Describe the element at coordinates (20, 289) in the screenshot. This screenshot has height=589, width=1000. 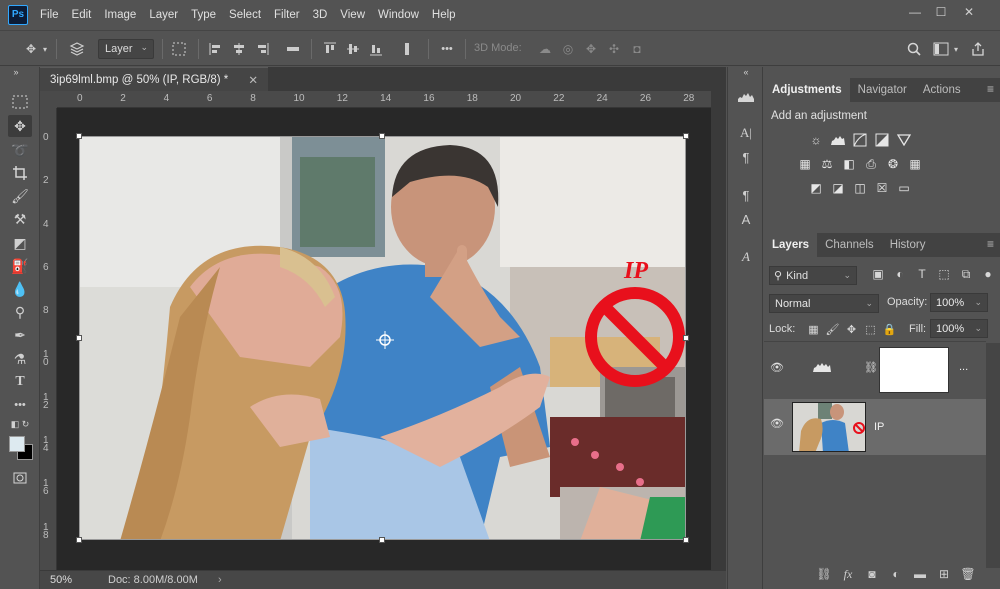
I see `blur-tool-icon: 💧` at that location.